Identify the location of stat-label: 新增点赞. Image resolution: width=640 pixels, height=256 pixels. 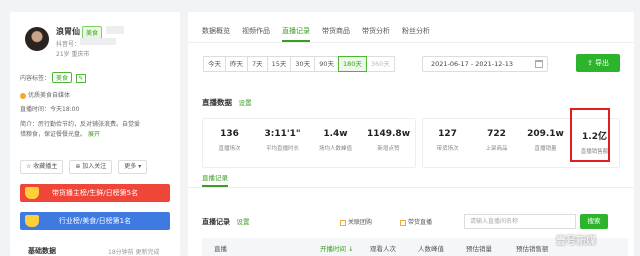
(388, 149).